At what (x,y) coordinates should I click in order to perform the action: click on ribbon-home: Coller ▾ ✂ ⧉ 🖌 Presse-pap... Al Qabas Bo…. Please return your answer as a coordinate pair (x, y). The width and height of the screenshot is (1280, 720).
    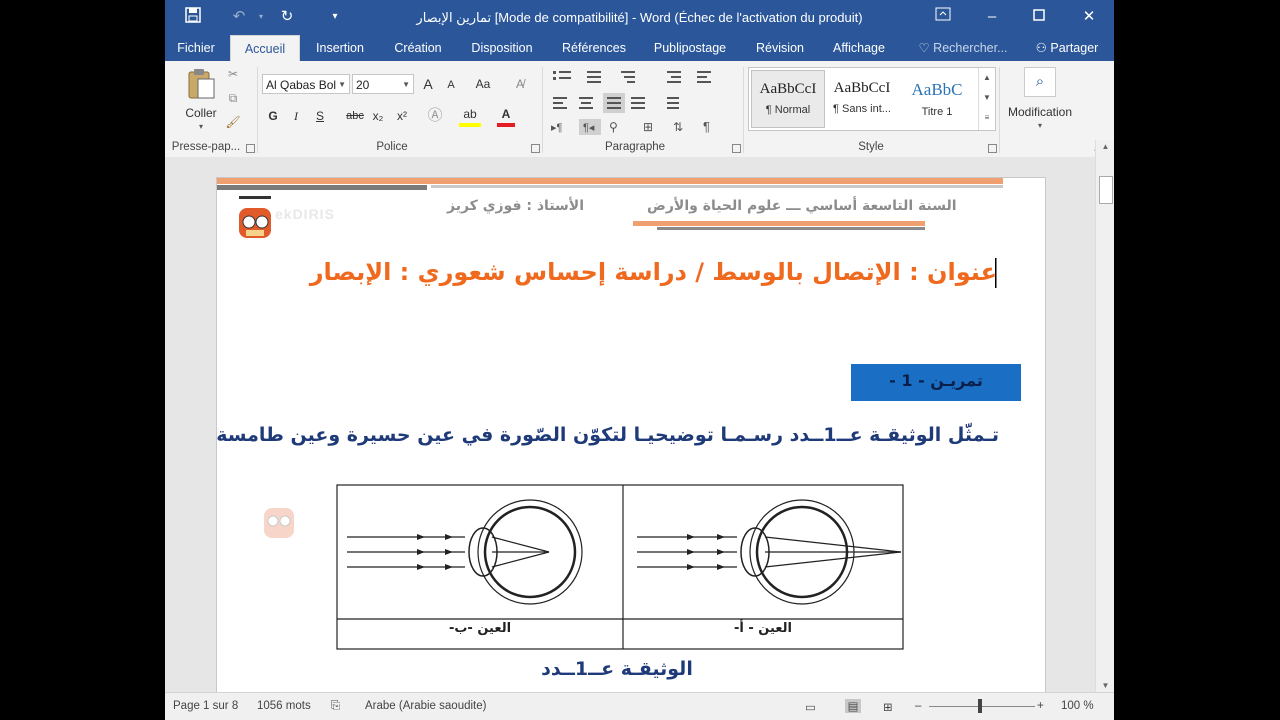
    Looking at the image, I should click on (639, 109).